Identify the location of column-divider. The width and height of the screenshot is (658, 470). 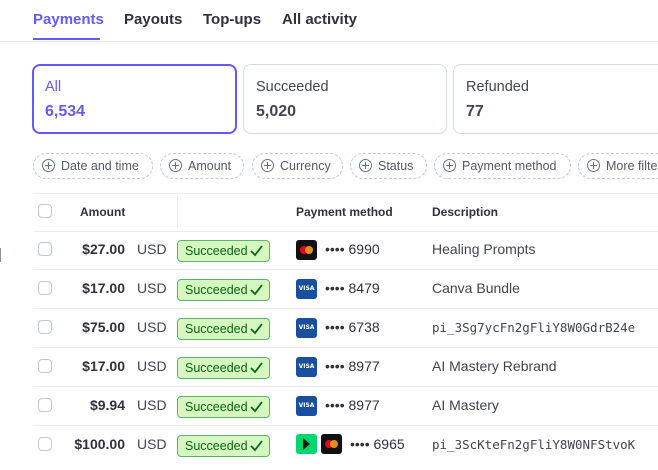
(177, 212).